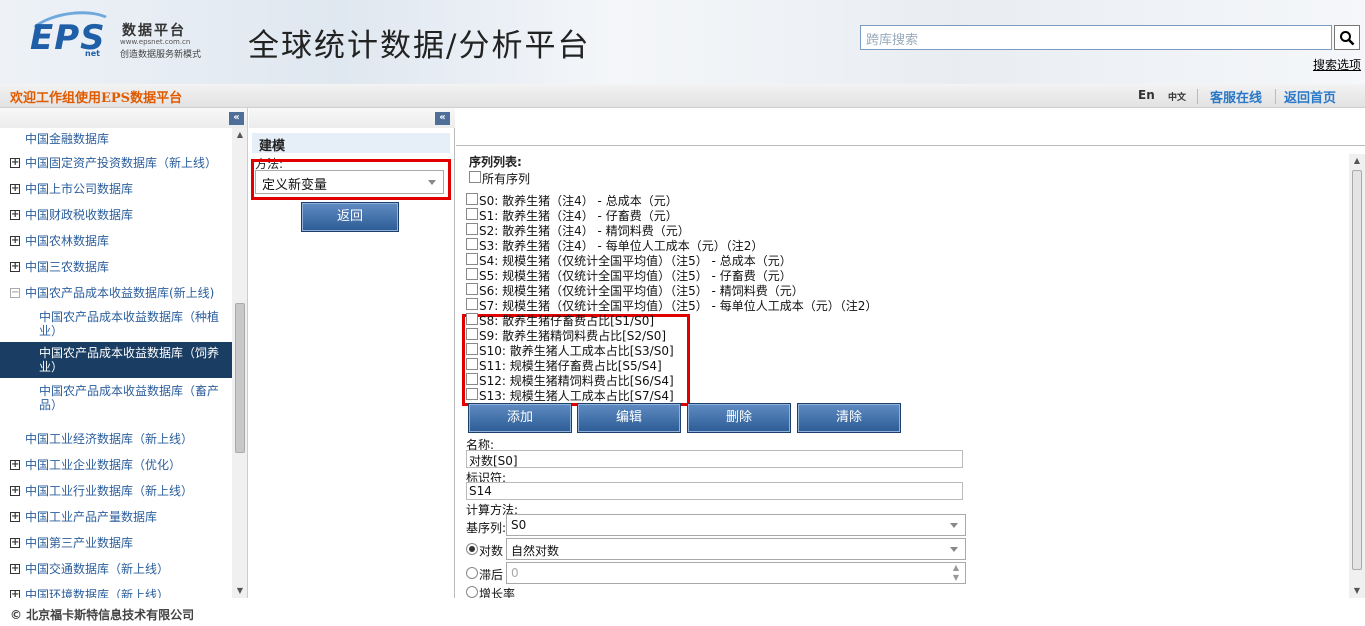  What do you see at coordinates (849, 418) in the screenshot?
I see `clear-button: 清除` at bounding box center [849, 418].